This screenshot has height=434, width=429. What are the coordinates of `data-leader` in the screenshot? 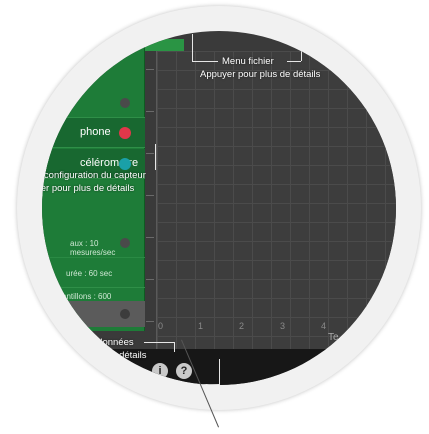 It's located at (159, 342).